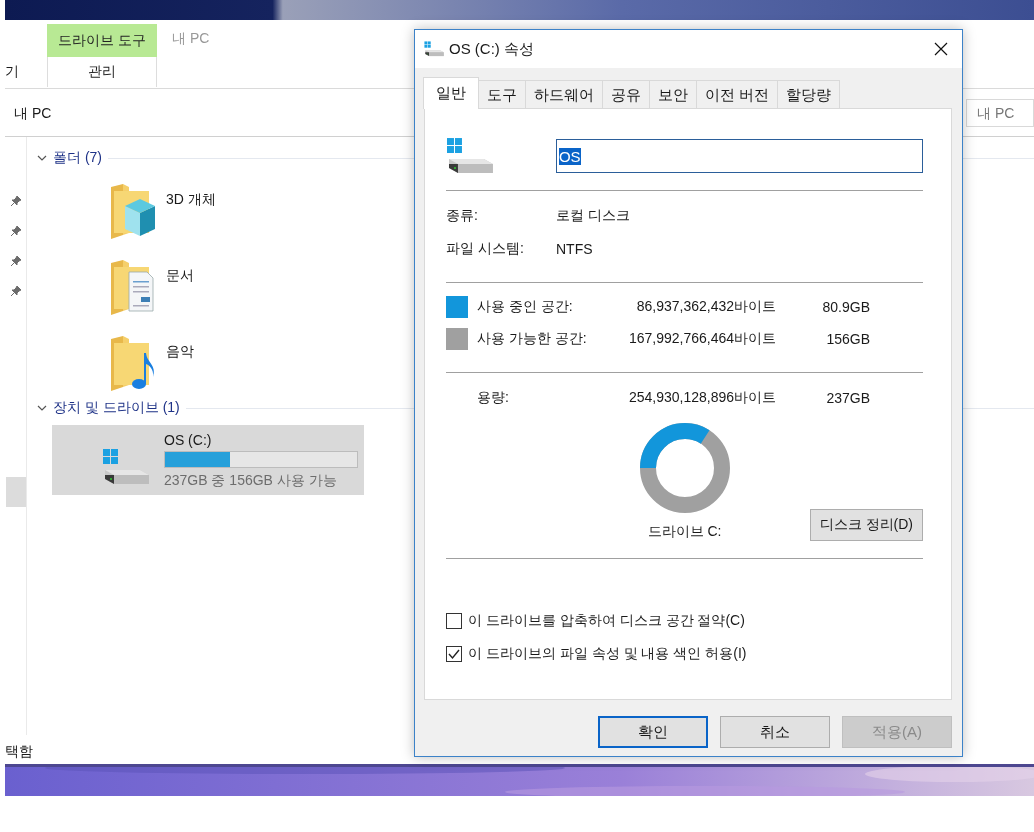  Describe the element at coordinates (866, 525) in the screenshot. I see `disk-cleanup-button: 디스크 정리(D)` at that location.